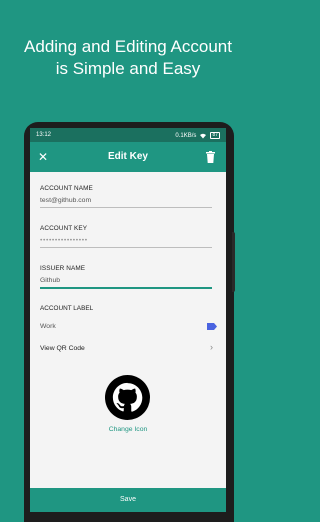 Image resolution: width=320 pixels, height=522 pixels. I want to click on account-key-label: ACCOUNT KEY, so click(64, 228).